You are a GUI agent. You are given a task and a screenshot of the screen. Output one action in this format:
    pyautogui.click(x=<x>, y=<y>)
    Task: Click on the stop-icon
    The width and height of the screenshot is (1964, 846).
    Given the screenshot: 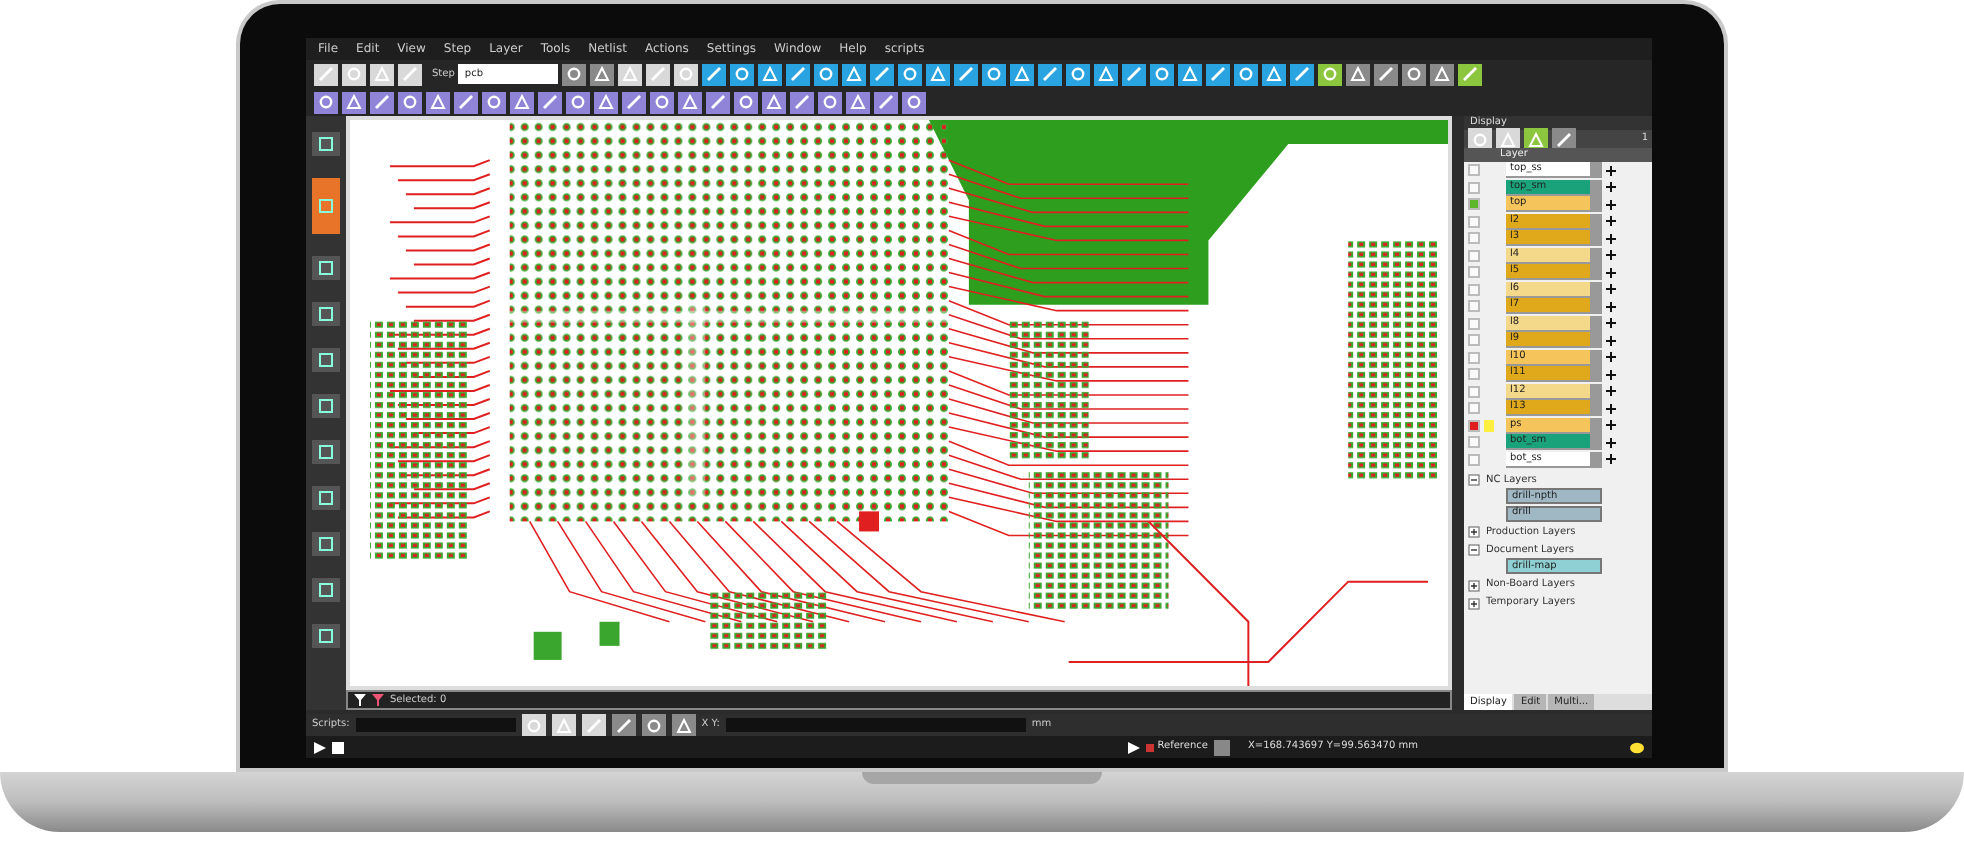 What is the action you would take?
    pyautogui.click(x=338, y=747)
    